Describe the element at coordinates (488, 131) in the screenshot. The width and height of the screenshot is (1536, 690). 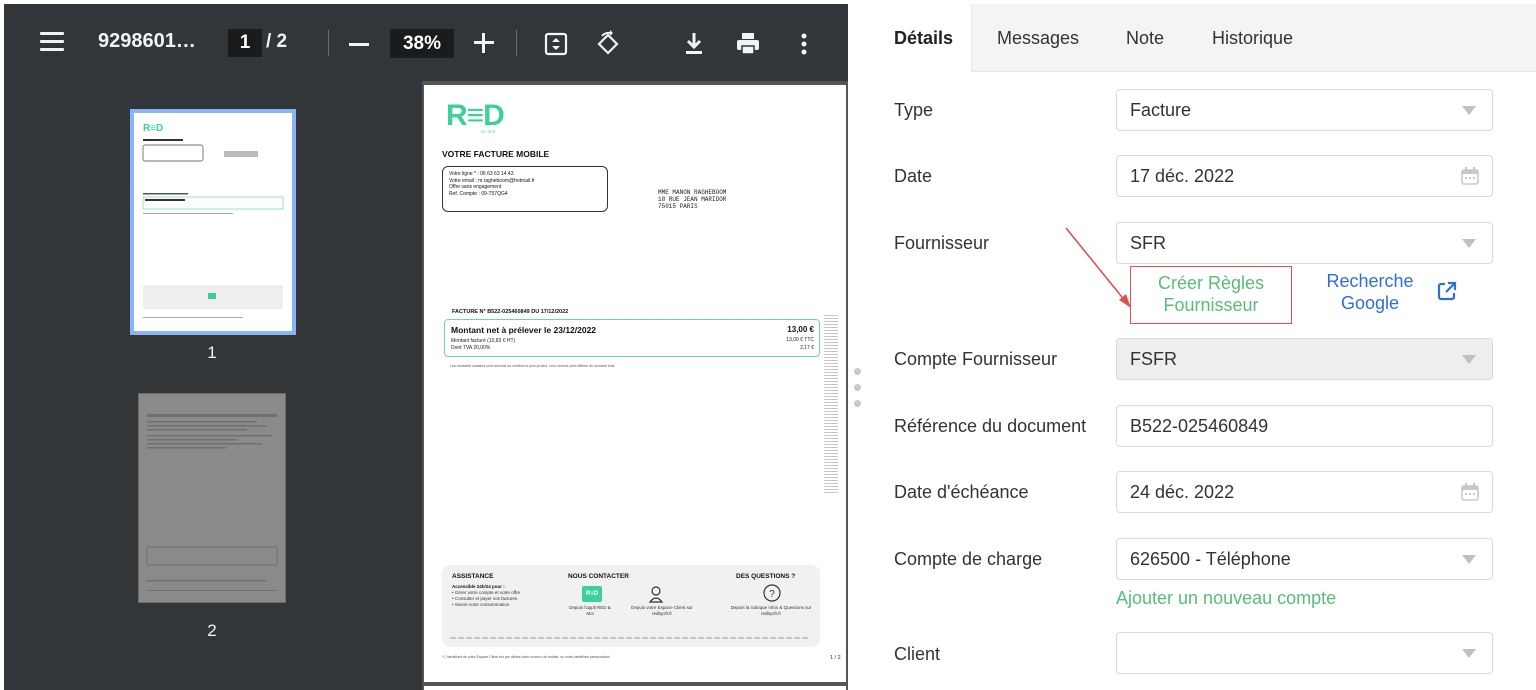
I see `red-logo-subtitle: BY SFR` at that location.